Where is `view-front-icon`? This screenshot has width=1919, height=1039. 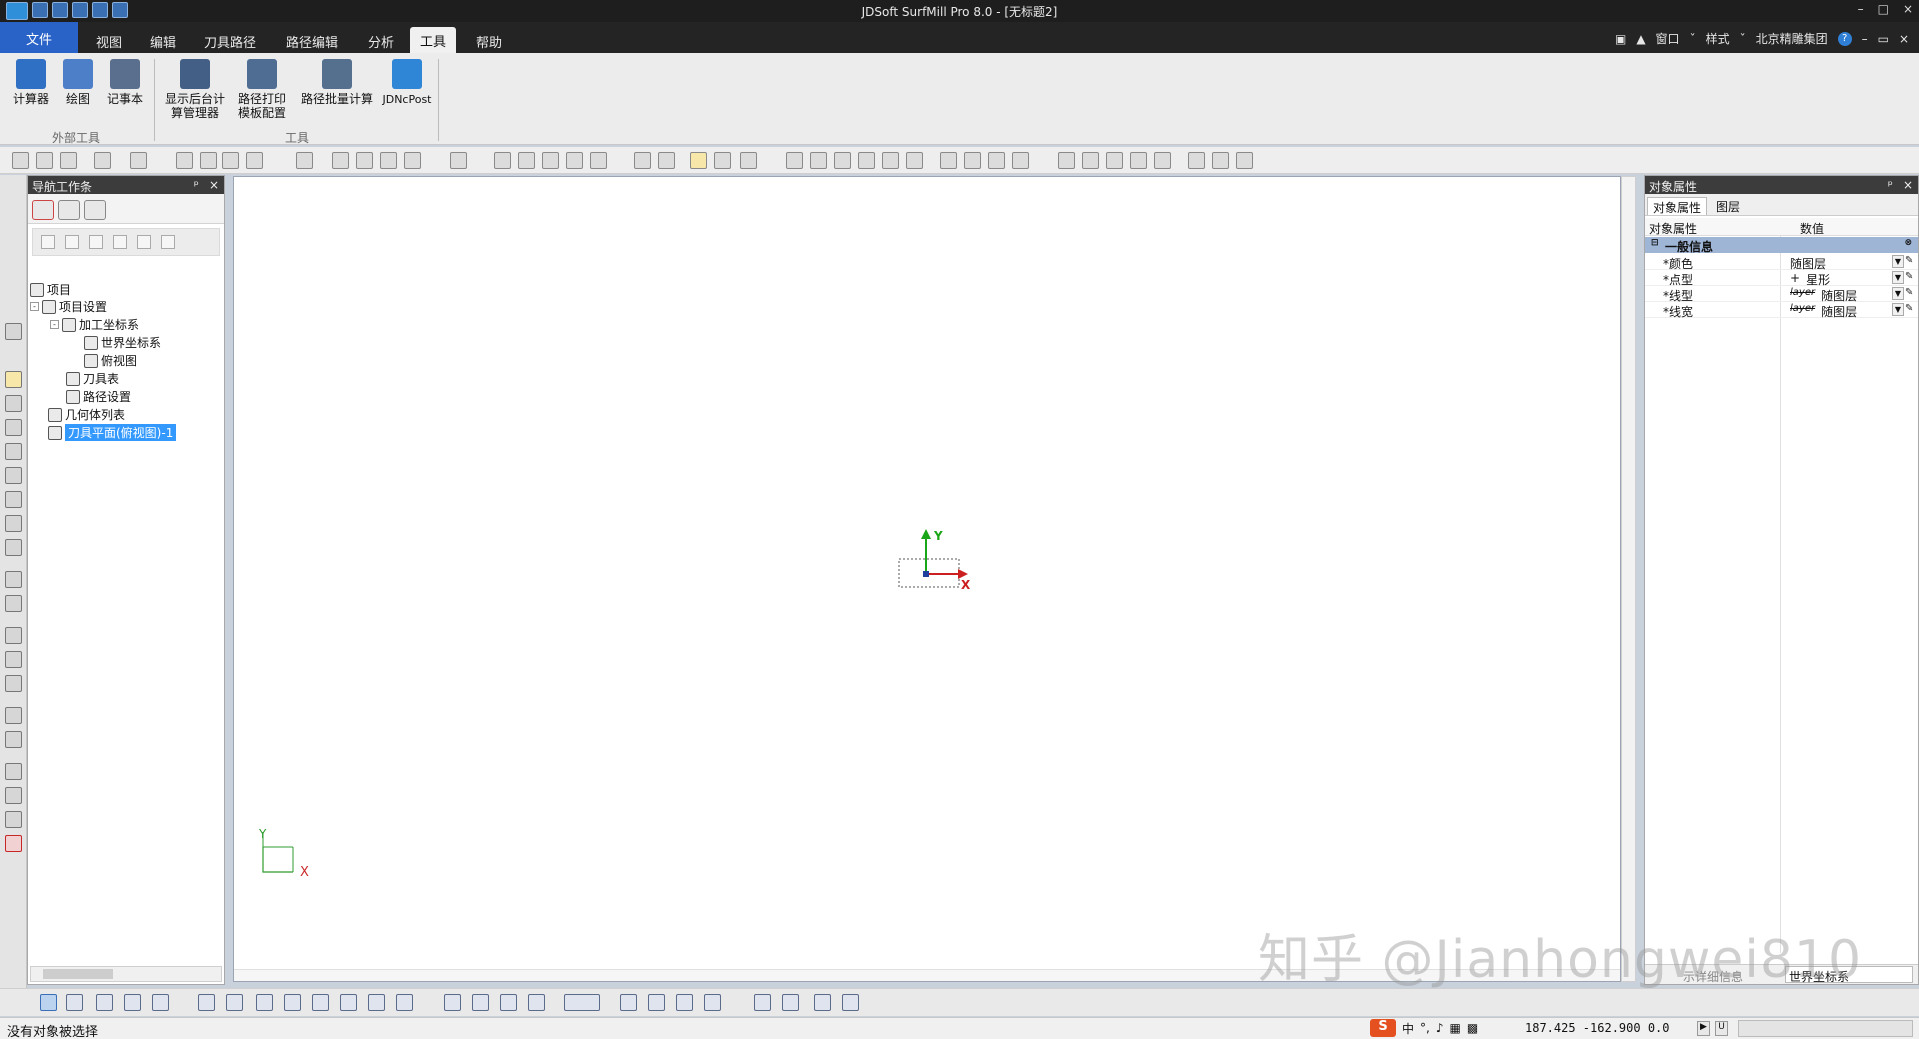 view-front-icon is located at coordinates (364, 160).